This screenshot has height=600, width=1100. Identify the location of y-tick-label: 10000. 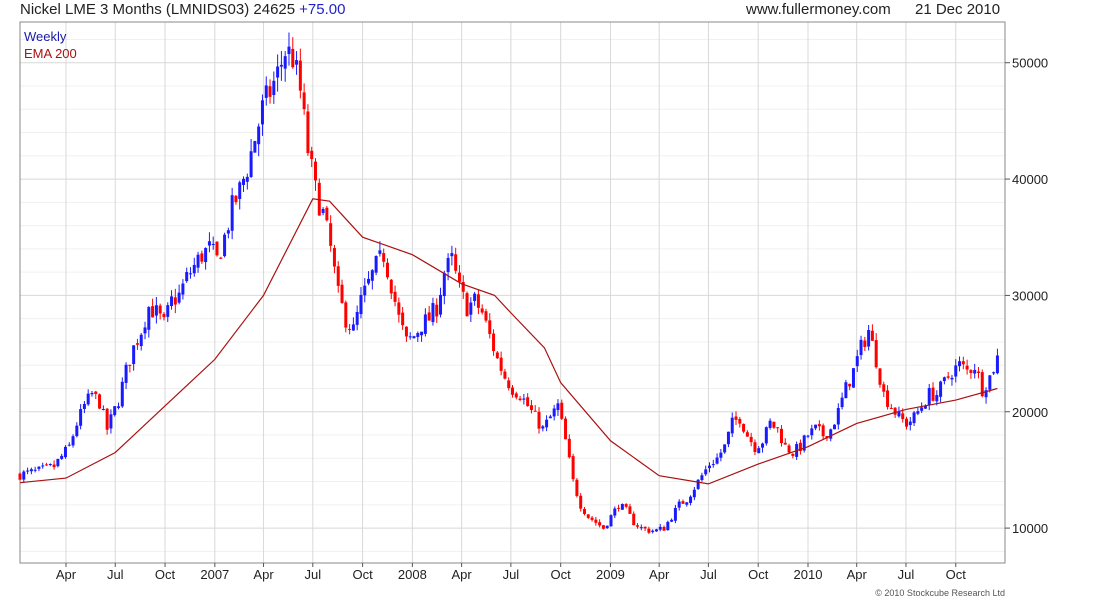
(1030, 528).